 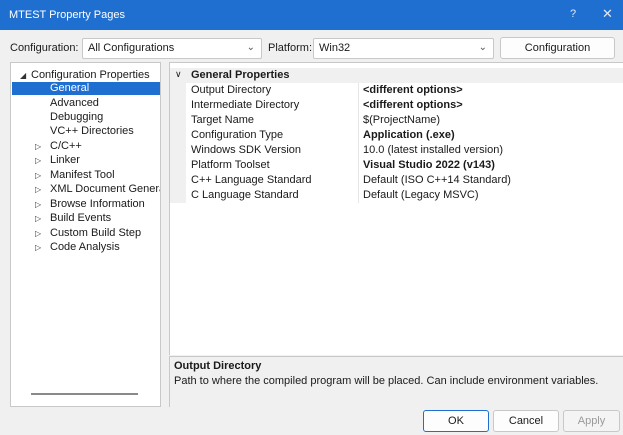 What do you see at coordinates (131, 48) in the screenshot?
I see `configuration-value: All Configurations` at bounding box center [131, 48].